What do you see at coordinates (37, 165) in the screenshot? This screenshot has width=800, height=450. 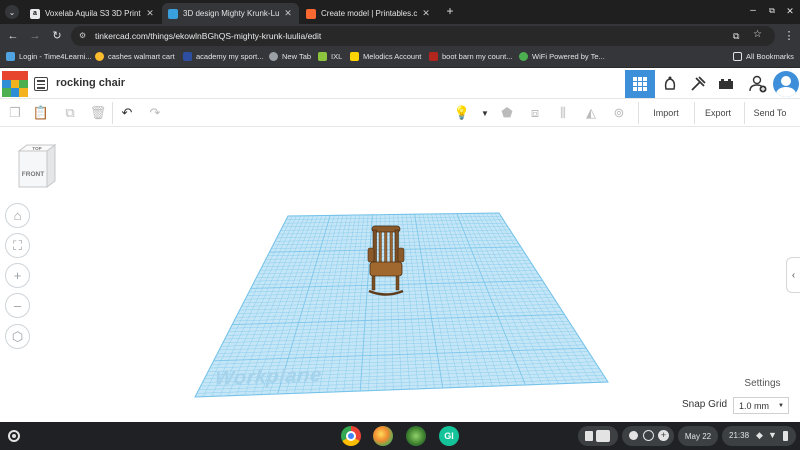 I see `view-cube: TOP FRONT` at bounding box center [37, 165].